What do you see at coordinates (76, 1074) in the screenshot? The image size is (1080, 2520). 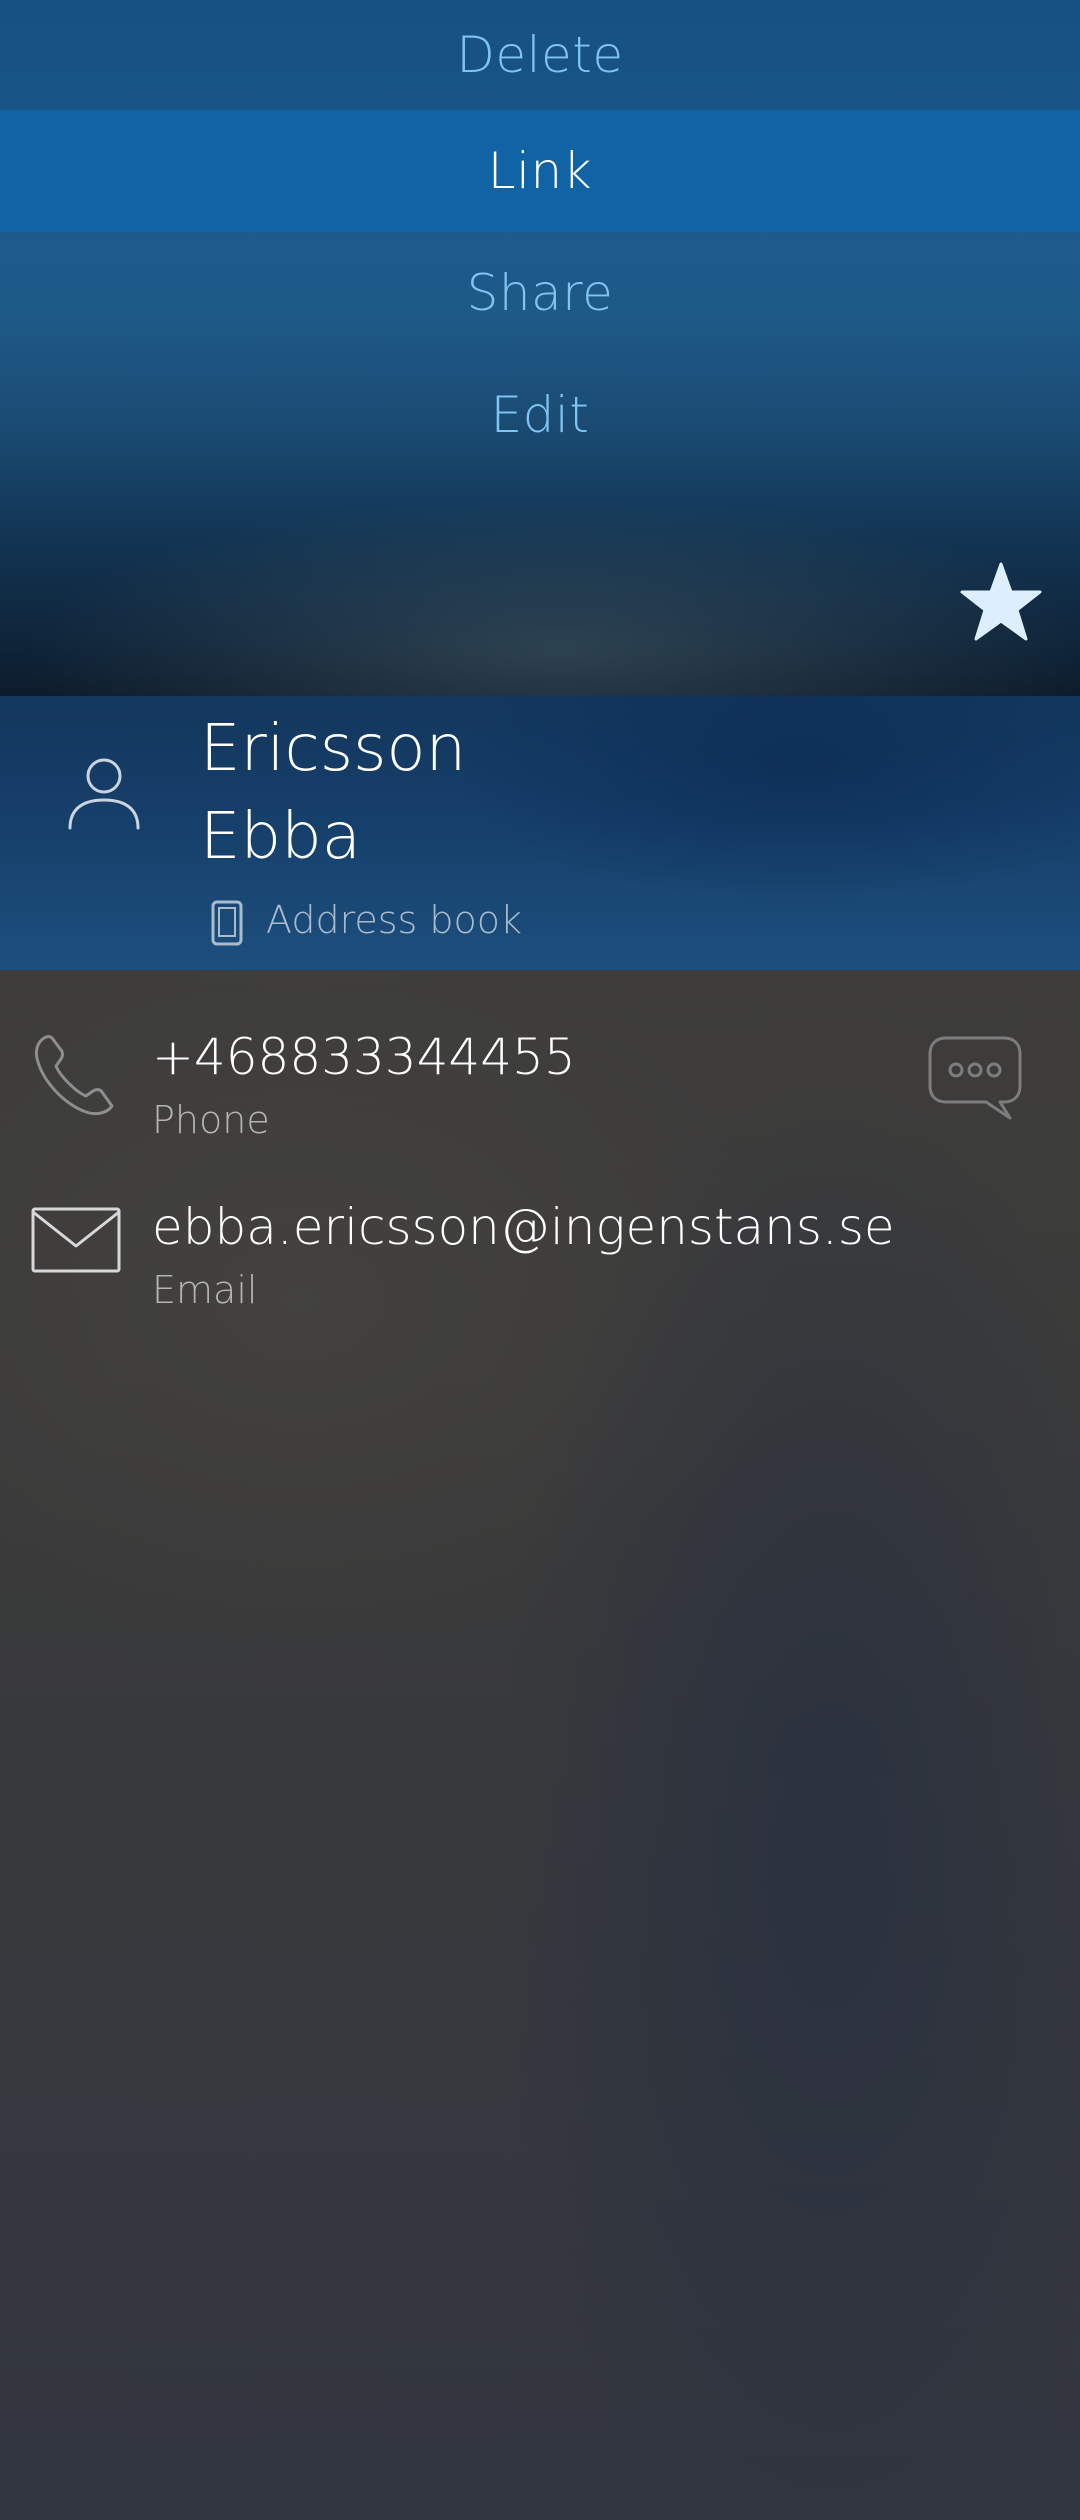 I see `phone-icon` at bounding box center [76, 1074].